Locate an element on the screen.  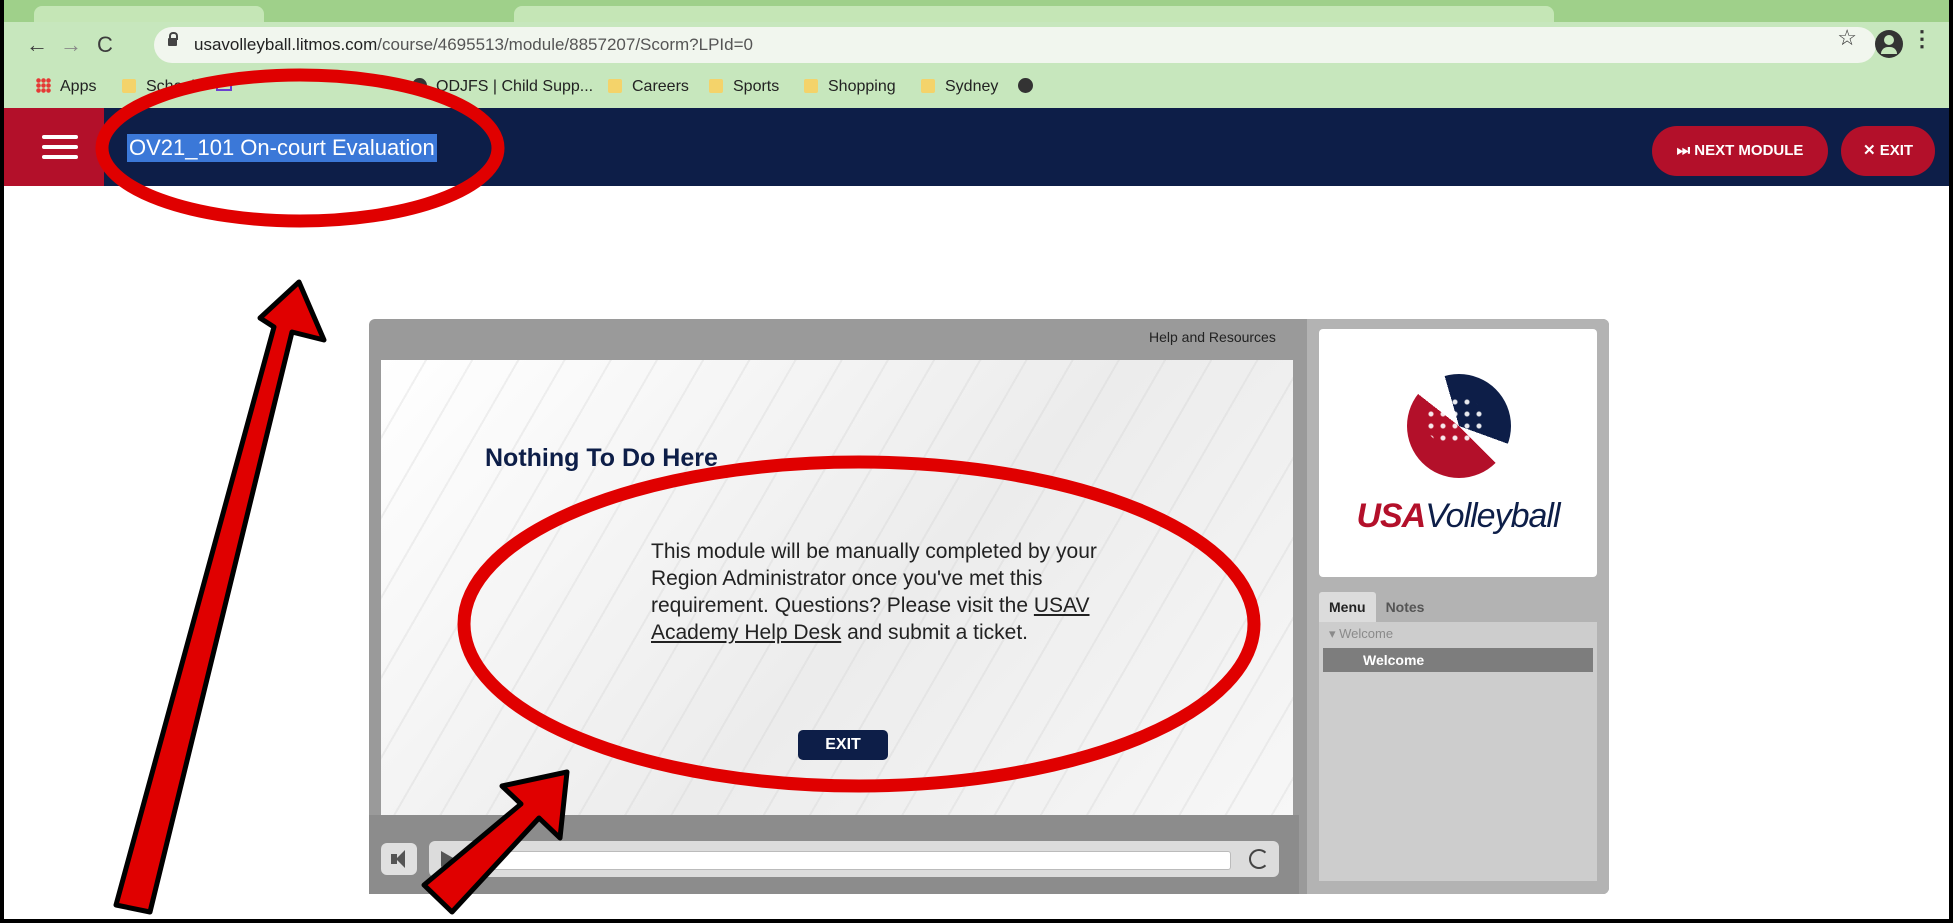
browser-tab-active is located at coordinates (1034, 14).